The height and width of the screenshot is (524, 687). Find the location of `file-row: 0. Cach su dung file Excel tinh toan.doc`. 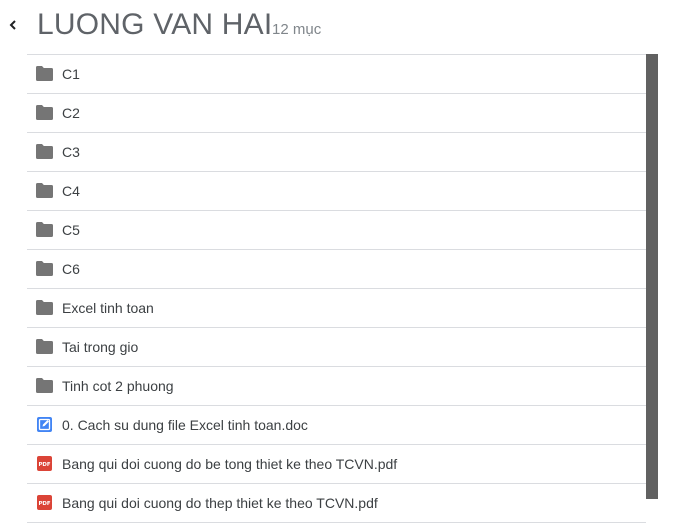

file-row: 0. Cach su dung file Excel tinh toan.doc is located at coordinates (336, 425).